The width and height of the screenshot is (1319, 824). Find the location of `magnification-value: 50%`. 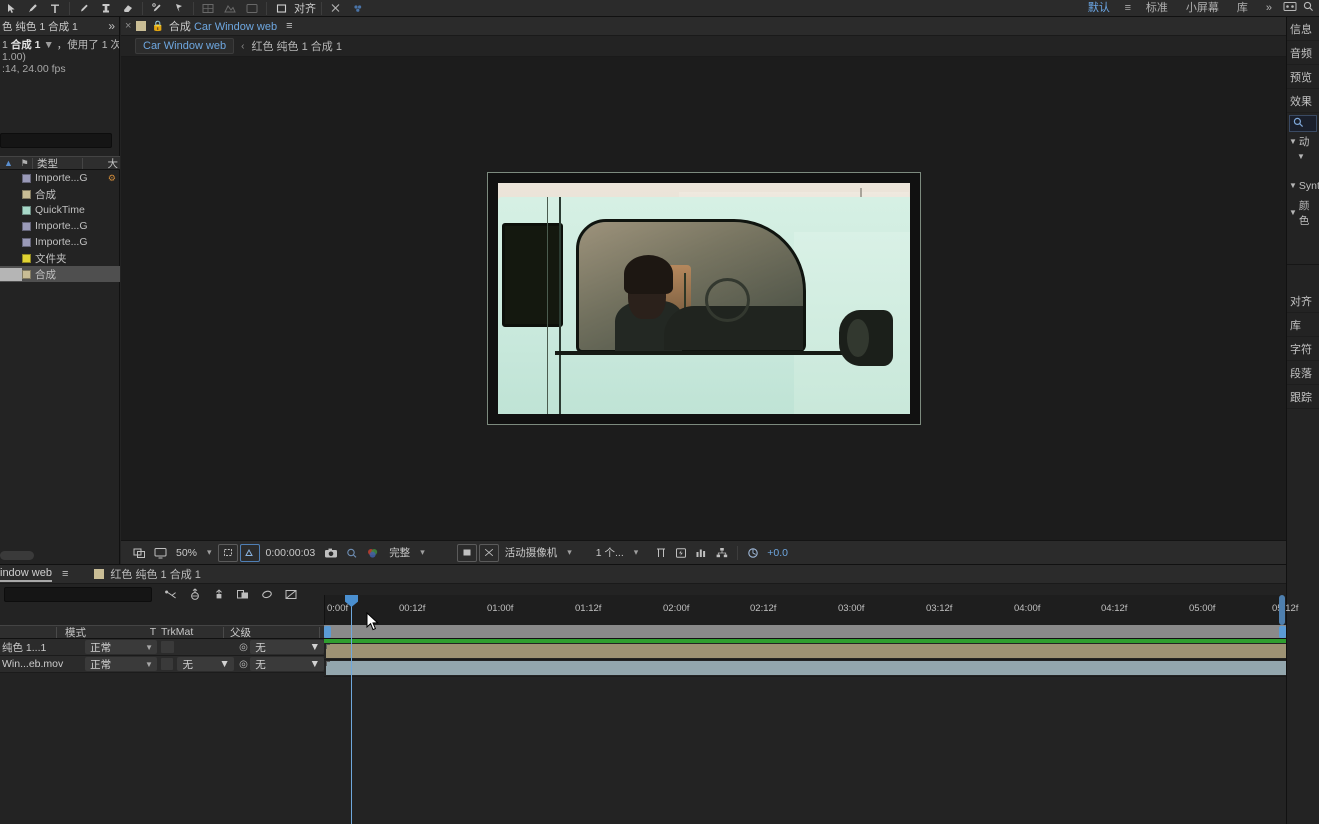

magnification-value: 50% is located at coordinates (186, 553).